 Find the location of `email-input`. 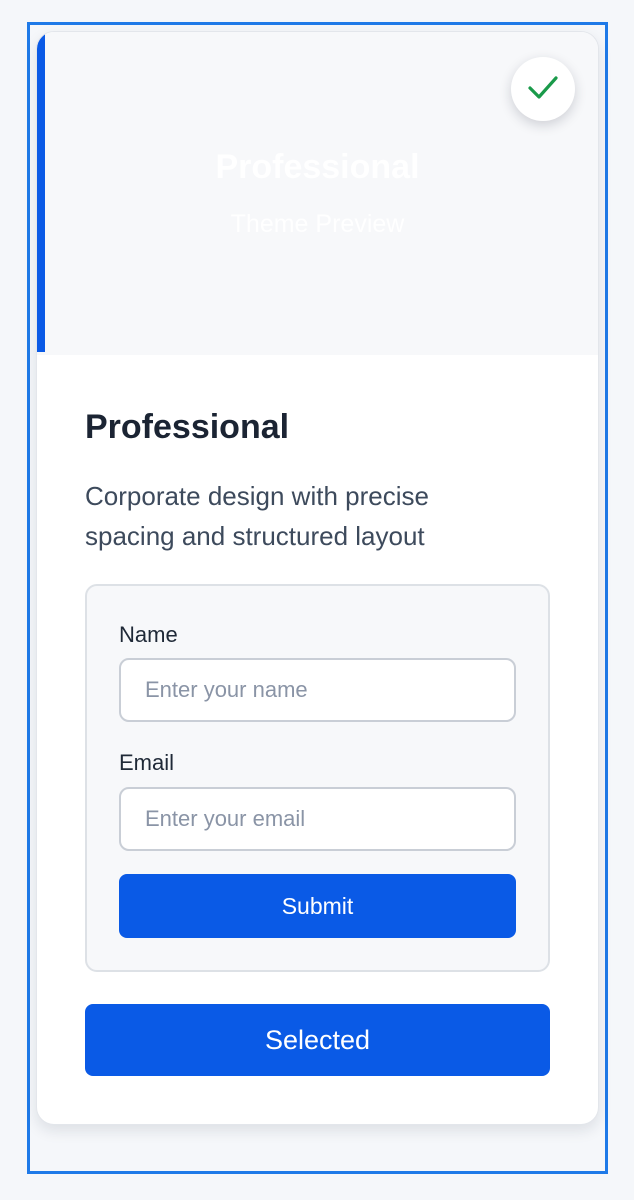

email-input is located at coordinates (317, 819).